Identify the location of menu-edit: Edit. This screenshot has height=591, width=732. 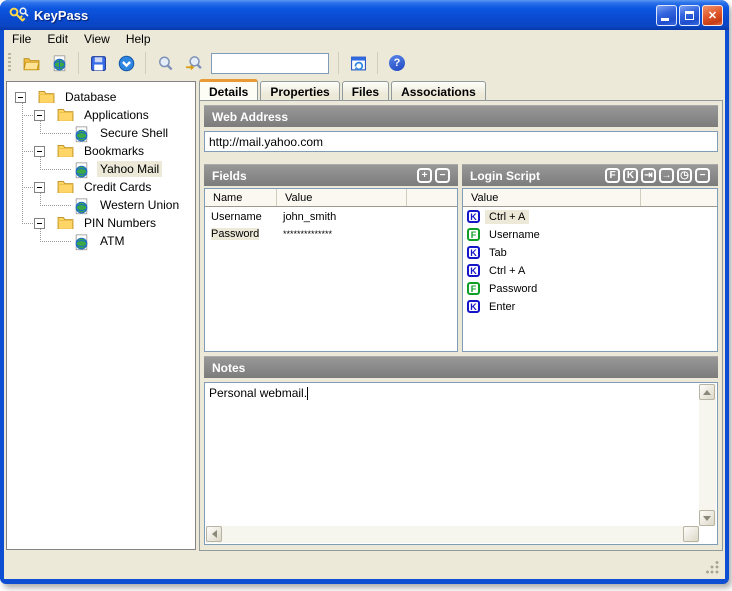
(57, 39).